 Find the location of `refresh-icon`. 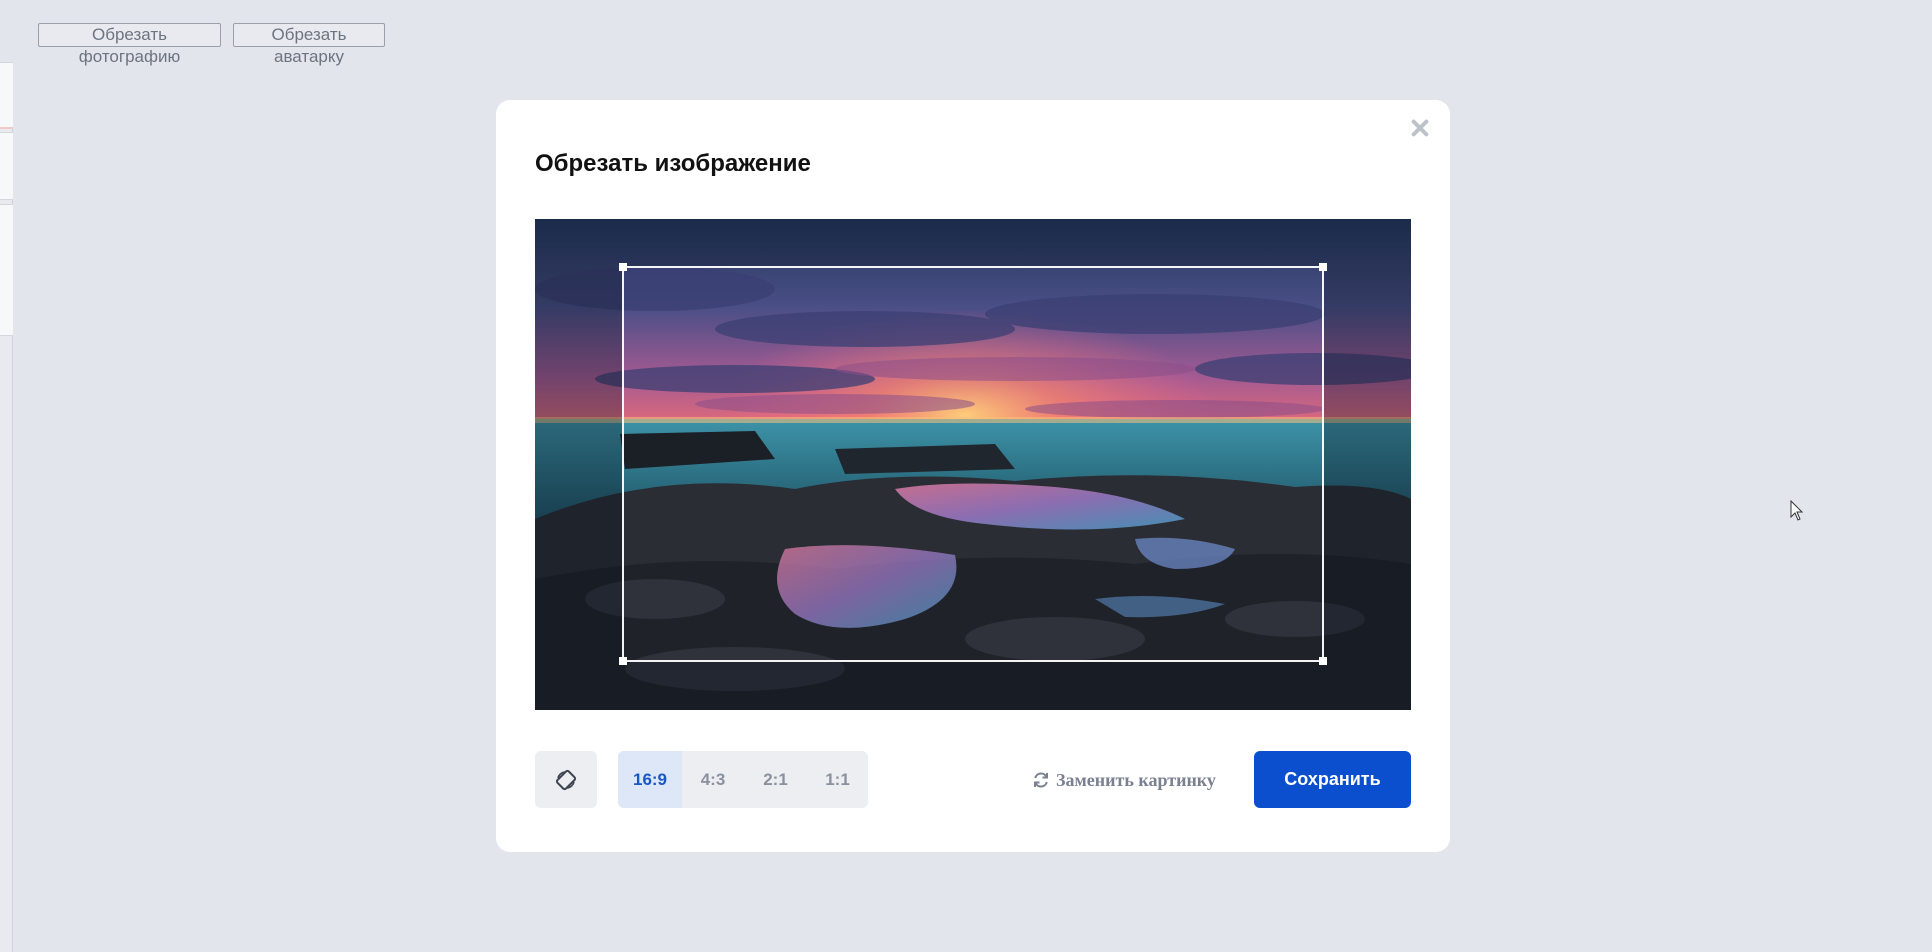

refresh-icon is located at coordinates (1041, 780).